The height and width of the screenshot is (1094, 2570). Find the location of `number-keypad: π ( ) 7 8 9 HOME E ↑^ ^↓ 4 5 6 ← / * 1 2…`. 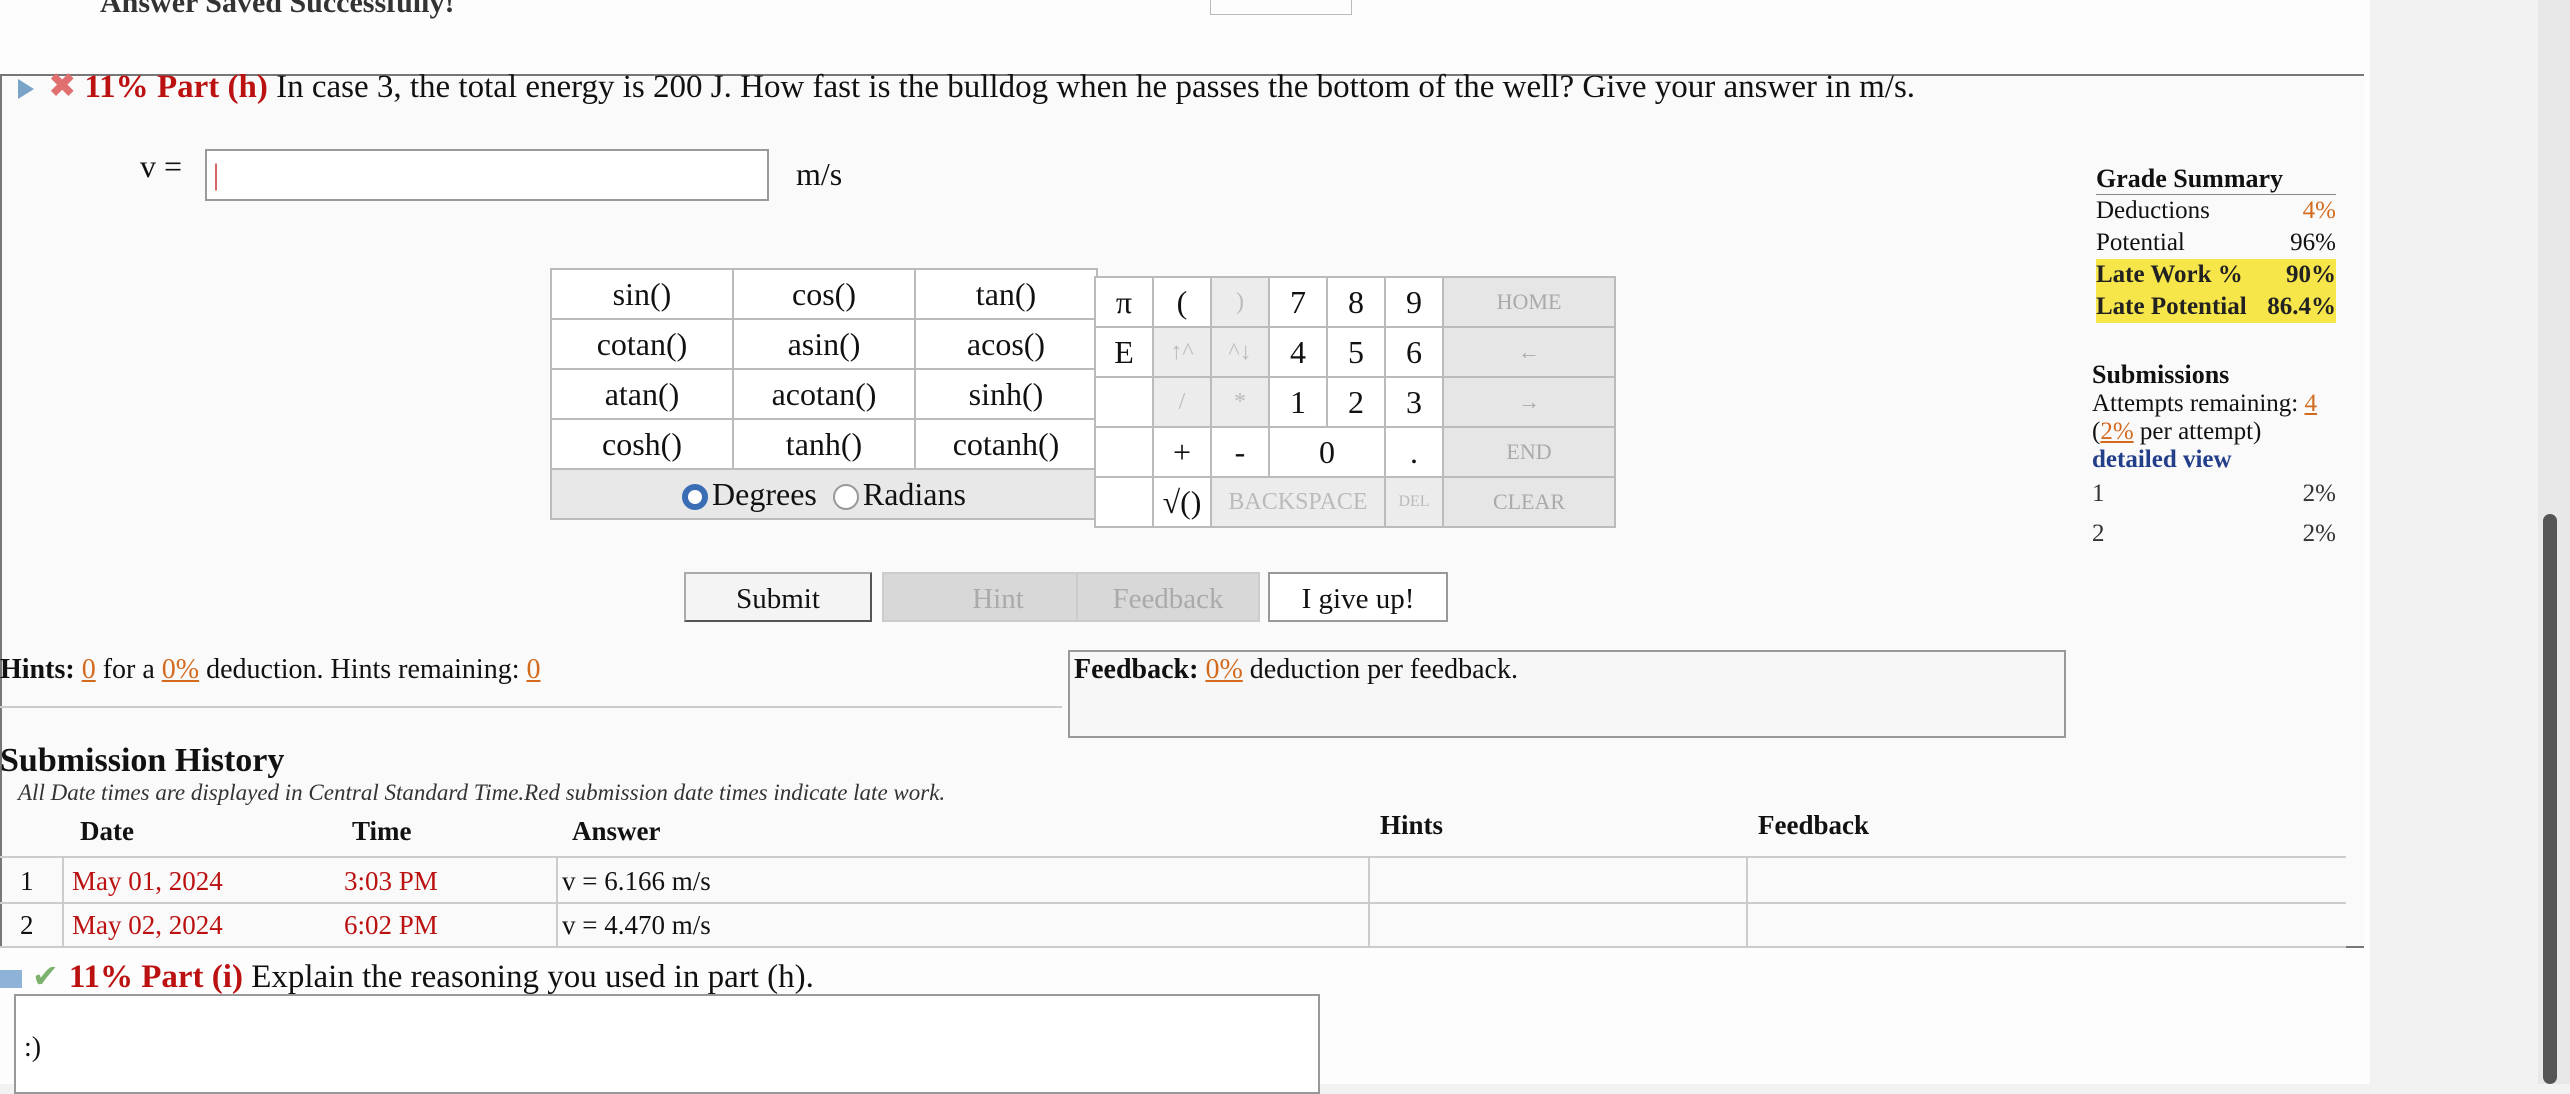

number-keypad: π ( ) 7 8 9 HOME E ↑^ ^↓ 4 5 6 ← / * 1 2… is located at coordinates (1355, 402).